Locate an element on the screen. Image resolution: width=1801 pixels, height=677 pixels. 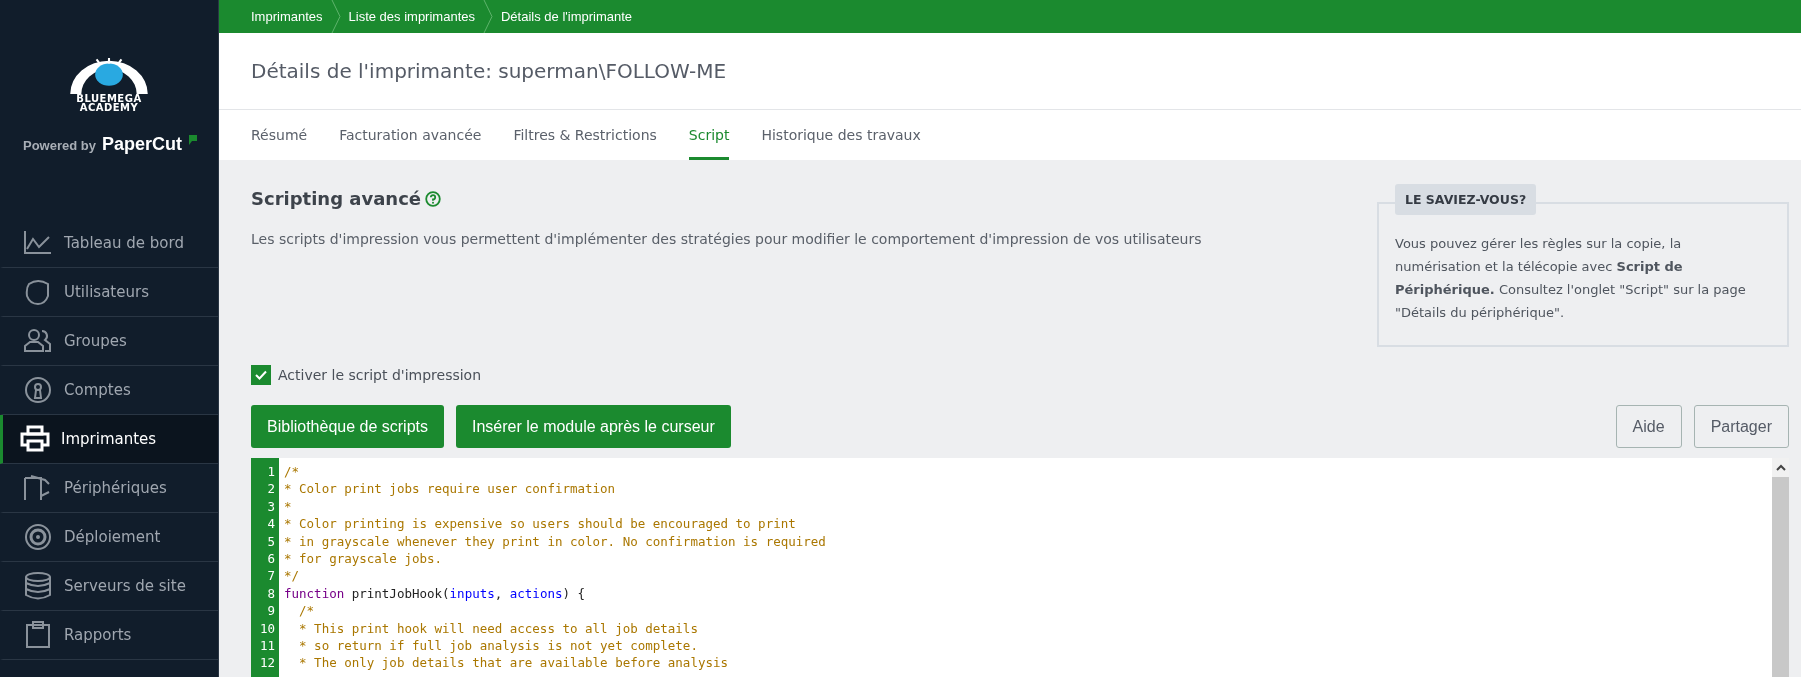
code-line: * for grayscale jobs. is located at coordinates (364, 559).